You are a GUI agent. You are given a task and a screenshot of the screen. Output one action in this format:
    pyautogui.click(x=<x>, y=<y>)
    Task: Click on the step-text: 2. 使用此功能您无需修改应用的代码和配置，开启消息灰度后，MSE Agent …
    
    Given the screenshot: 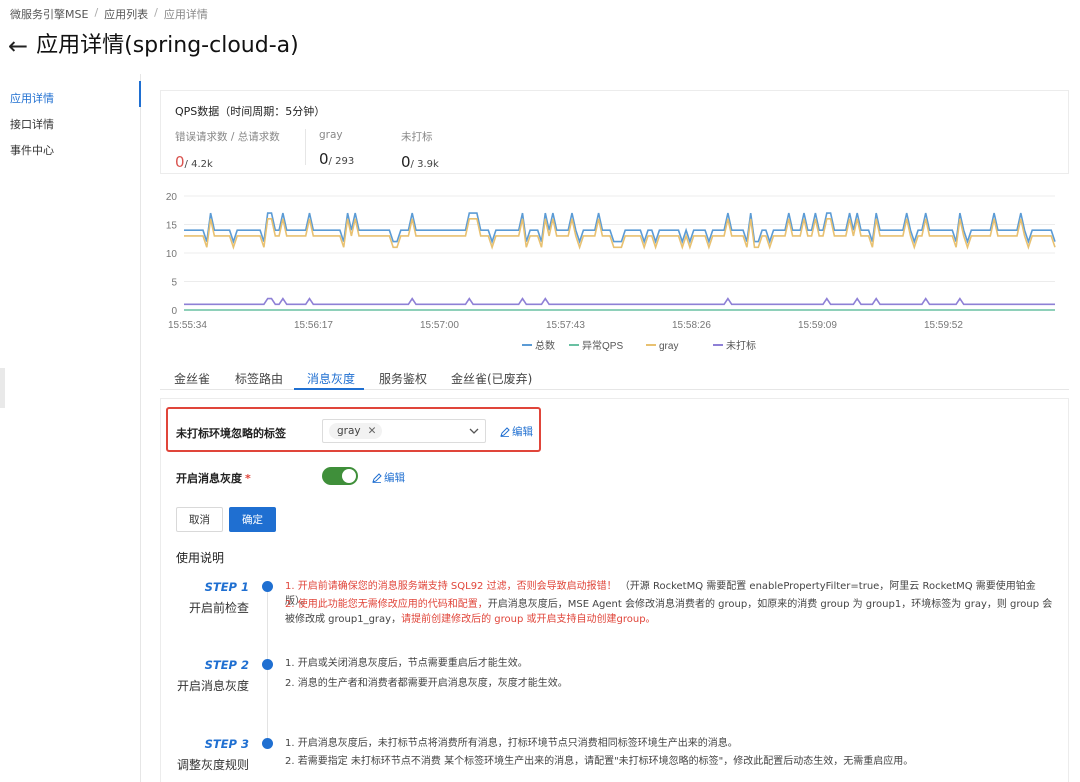 What is the action you would take?
    pyautogui.click(x=669, y=612)
    